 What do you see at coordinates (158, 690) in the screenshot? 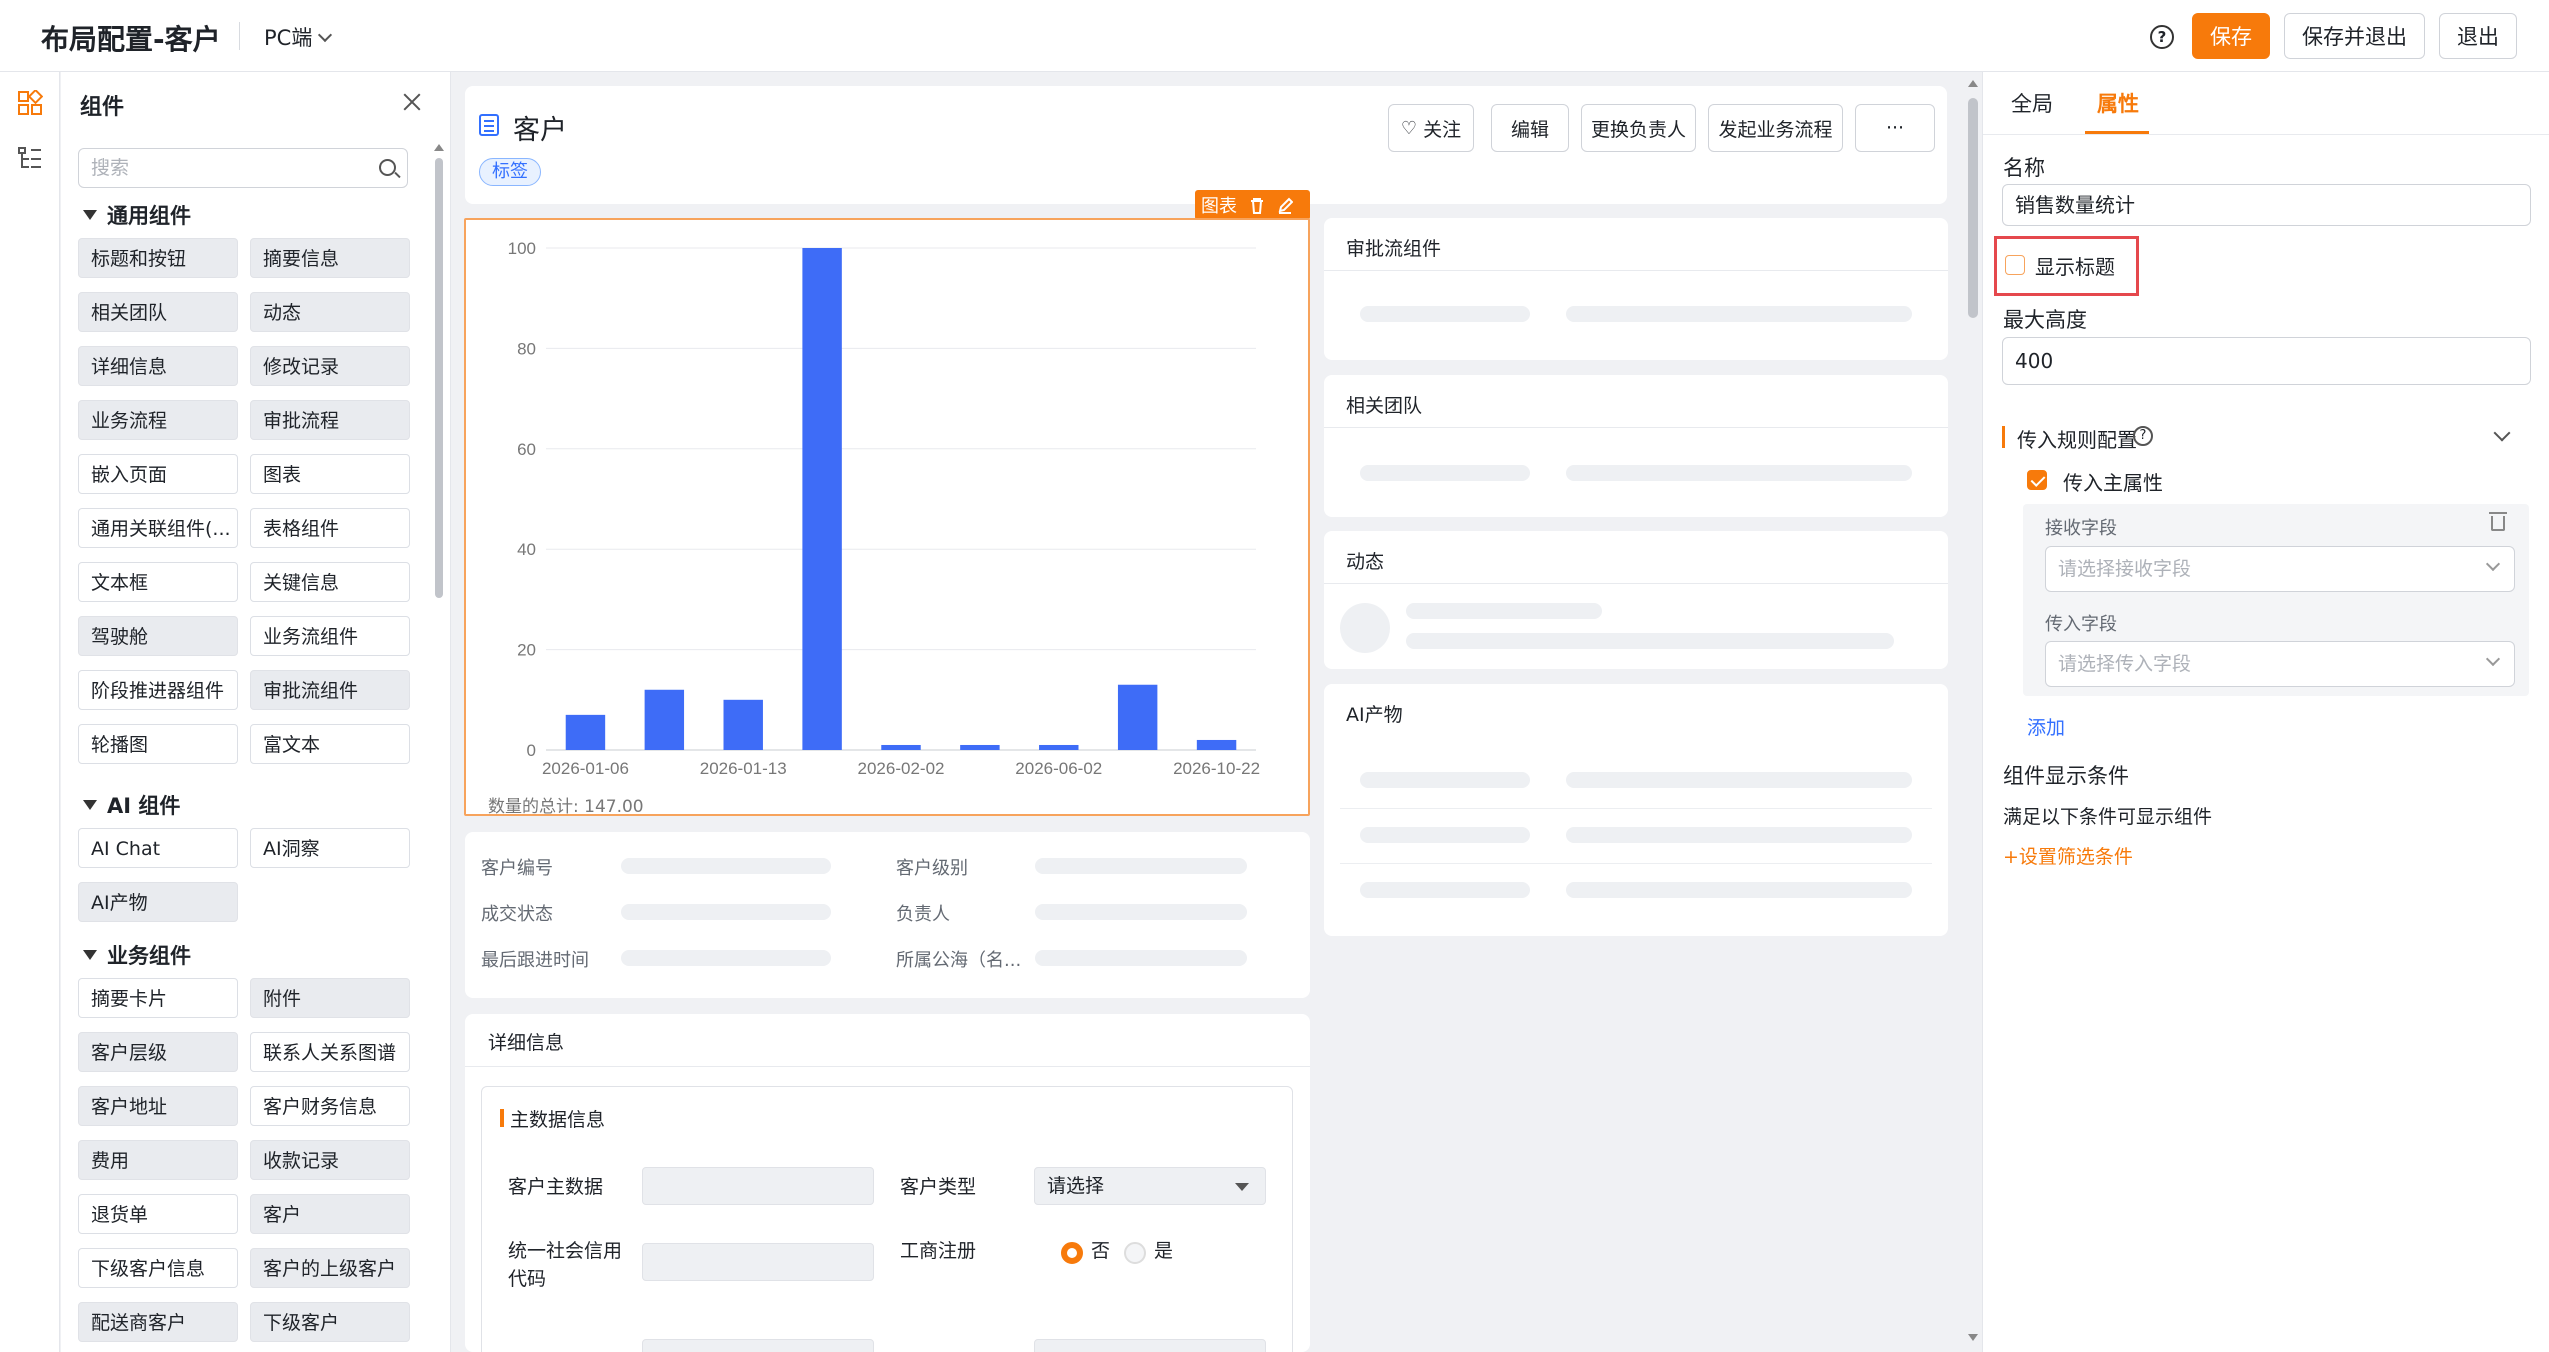
I see `component-item: 阶段推进器组件` at bounding box center [158, 690].